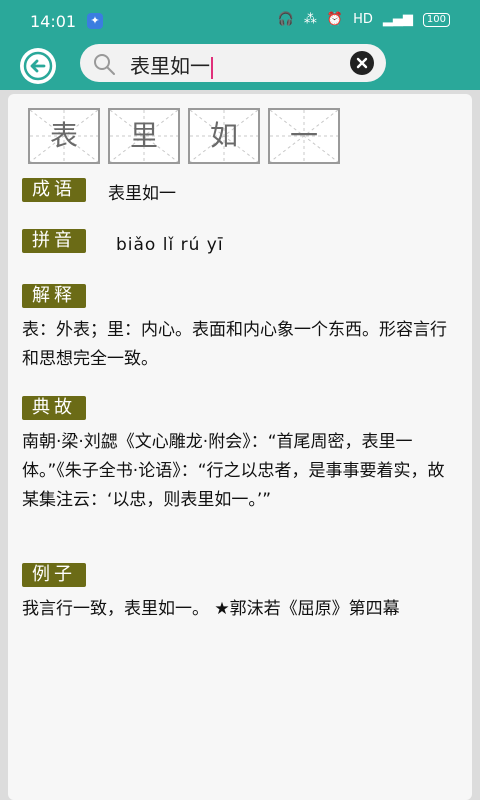 The width and height of the screenshot is (480, 800). I want to click on status-bar: 14:01 ✦ 🎧 ⁂ ⏰ HD ▂▄▆ 100, so click(240, 22).